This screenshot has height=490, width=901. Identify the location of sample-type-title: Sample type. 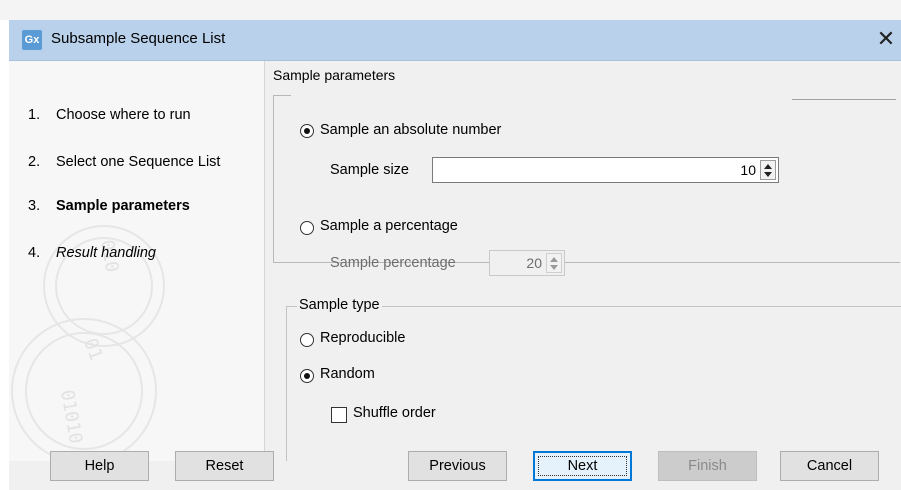
(339, 305).